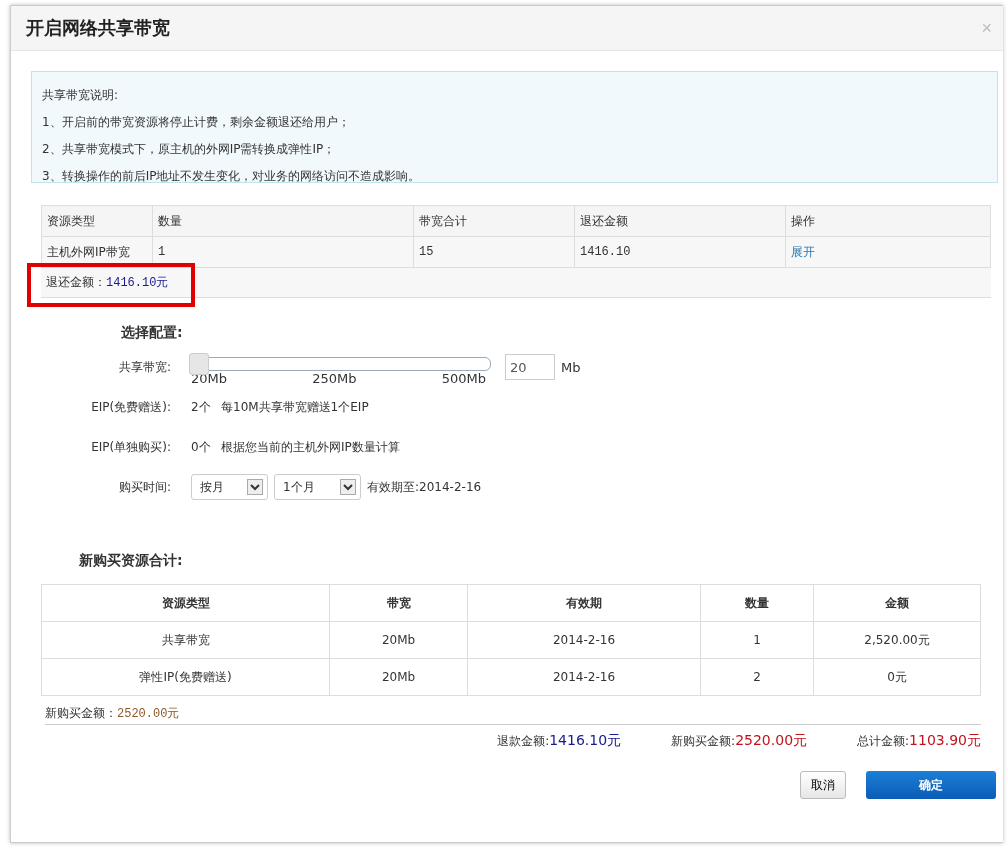 The height and width of the screenshot is (847, 1007). What do you see at coordinates (310, 447) in the screenshot?
I see `eip-note: 根据您当前的主机外网IP数量计算` at bounding box center [310, 447].